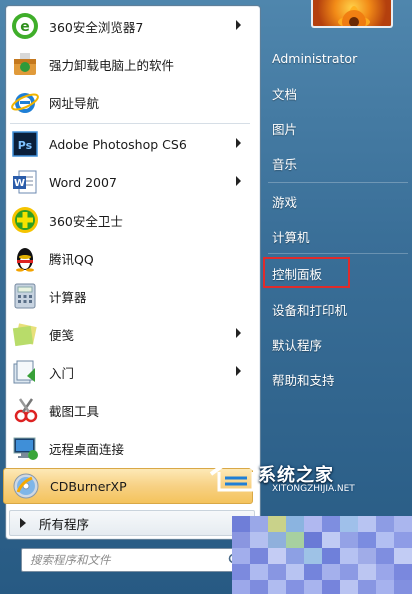 This screenshot has height=594, width=412. What do you see at coordinates (128, 220) in the screenshot?
I see `program-item-360-safeguard: 360安全卫士` at bounding box center [128, 220].